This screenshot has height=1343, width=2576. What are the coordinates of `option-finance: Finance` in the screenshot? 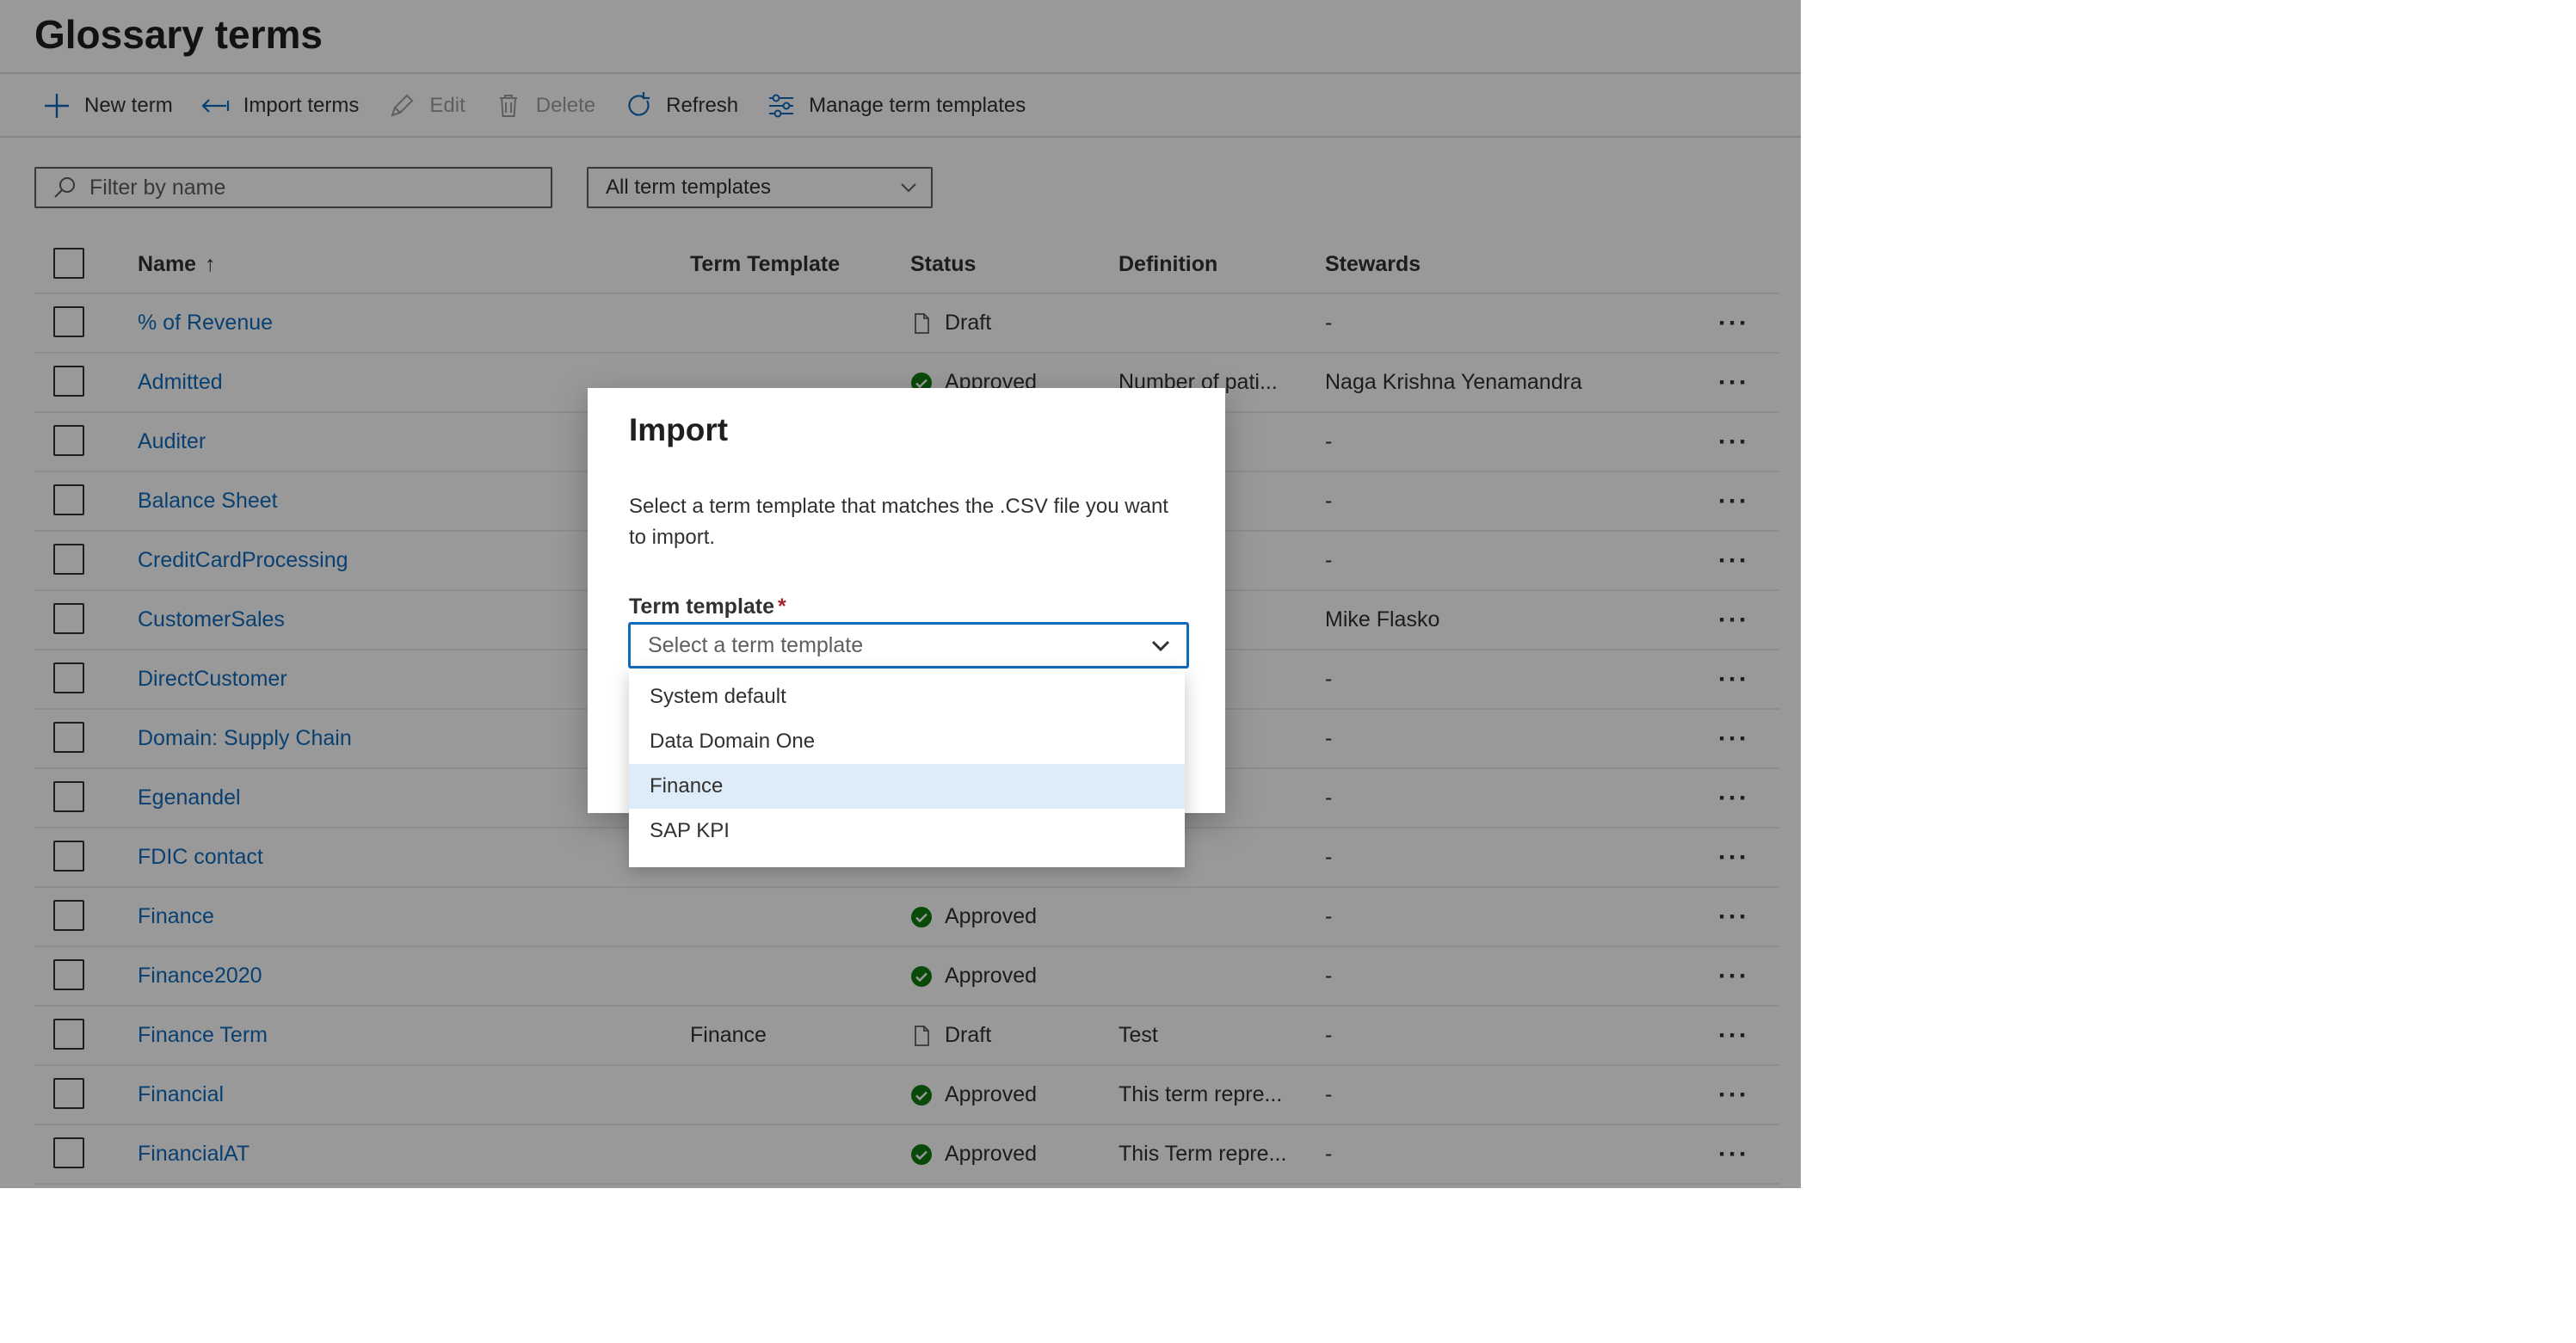 It's located at (907, 786).